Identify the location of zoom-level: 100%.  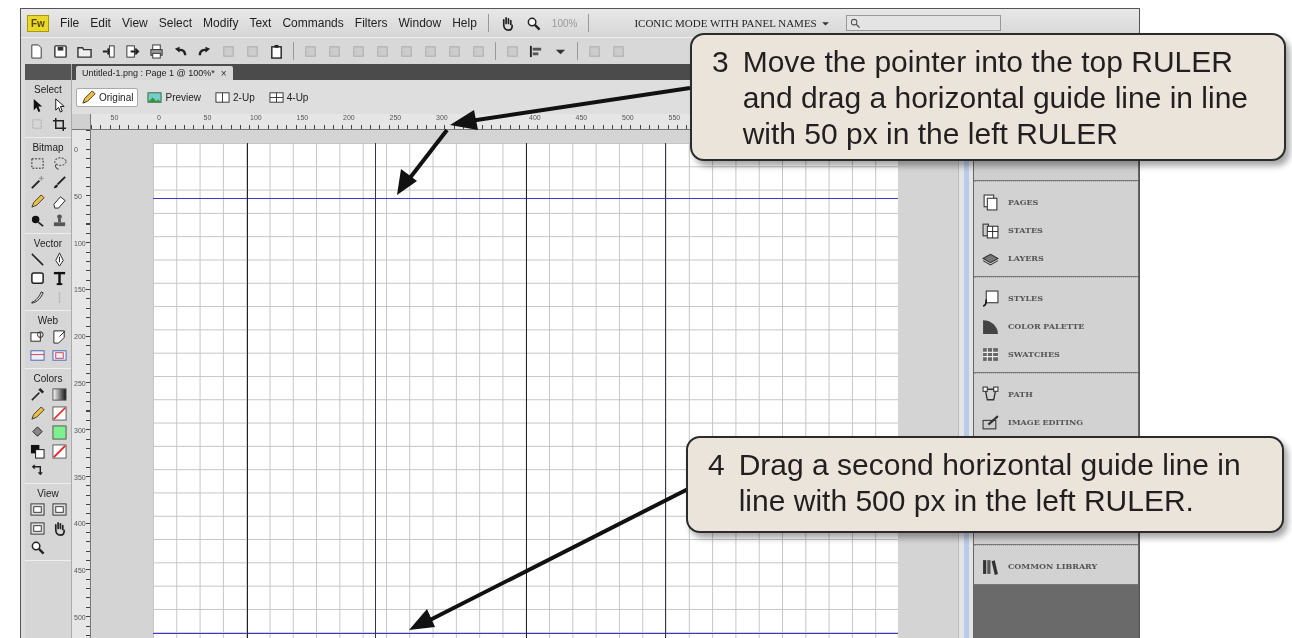
(564, 23).